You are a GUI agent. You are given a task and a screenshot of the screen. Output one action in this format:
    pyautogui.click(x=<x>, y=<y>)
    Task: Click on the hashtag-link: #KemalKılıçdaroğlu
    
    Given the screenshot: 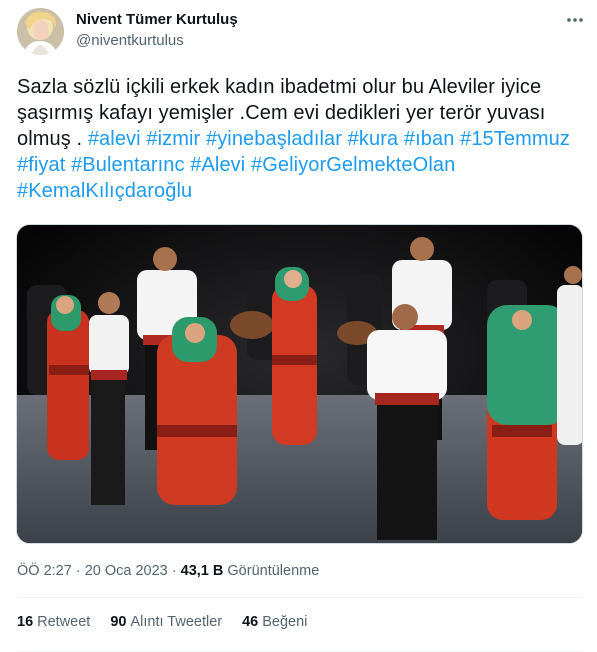 What is the action you would take?
    pyautogui.click(x=104, y=191)
    